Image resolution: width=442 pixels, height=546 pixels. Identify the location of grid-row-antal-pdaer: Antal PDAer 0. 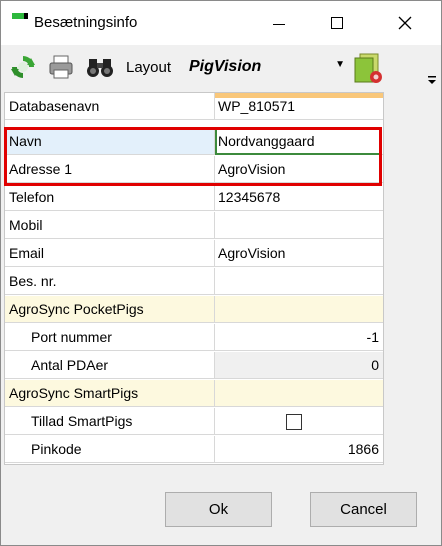
(194, 366).